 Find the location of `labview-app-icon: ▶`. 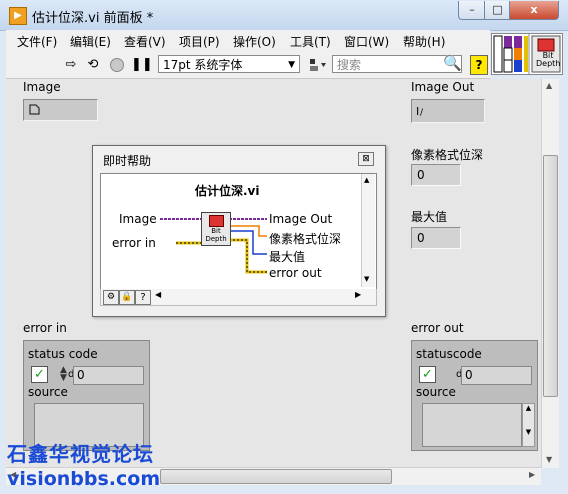

labview-app-icon: ▶ is located at coordinates (18, 16).